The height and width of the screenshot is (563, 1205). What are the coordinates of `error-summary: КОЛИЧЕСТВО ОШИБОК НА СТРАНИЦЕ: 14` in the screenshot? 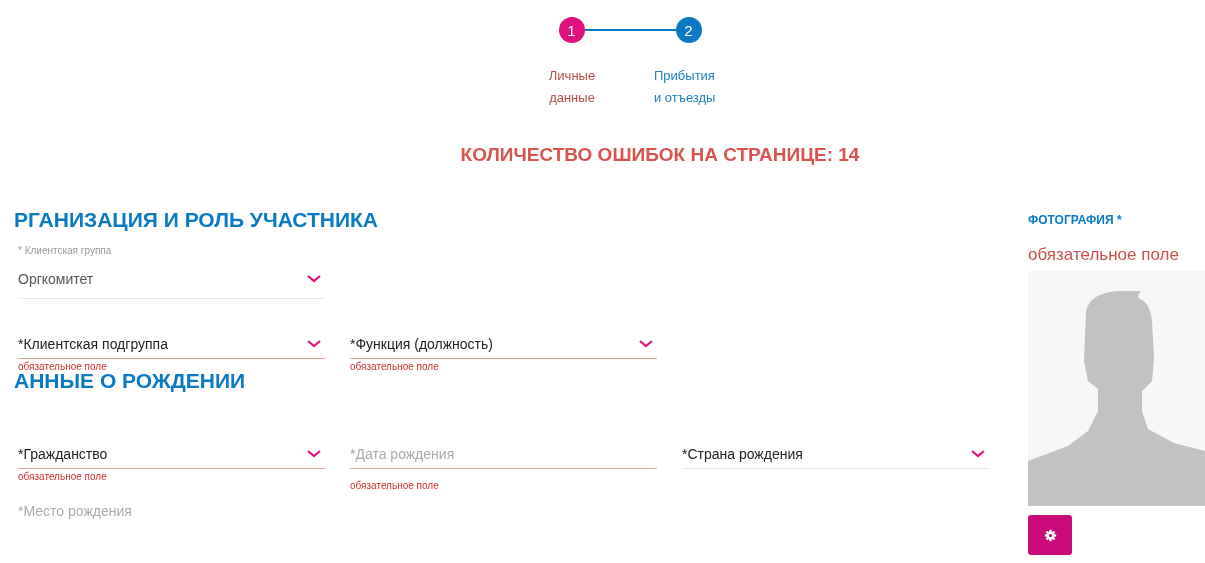 It's located at (660, 155).